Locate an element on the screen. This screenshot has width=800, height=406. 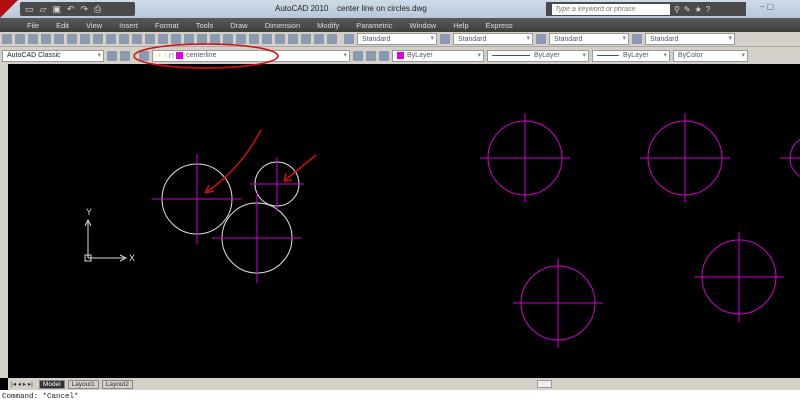
command-history: Command: *Cancel* is located at coordinates (40, 397).